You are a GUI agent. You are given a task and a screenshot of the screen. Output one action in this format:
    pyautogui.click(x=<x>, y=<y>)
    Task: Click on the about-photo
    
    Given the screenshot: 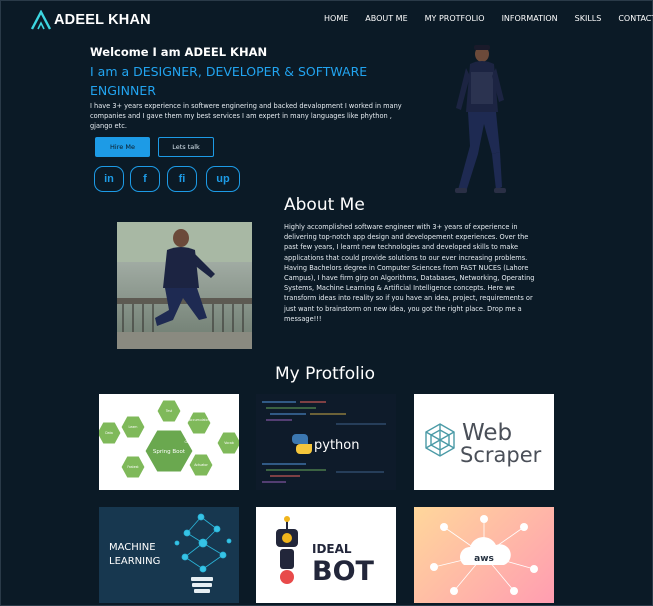 What is the action you would take?
    pyautogui.click(x=184, y=285)
    